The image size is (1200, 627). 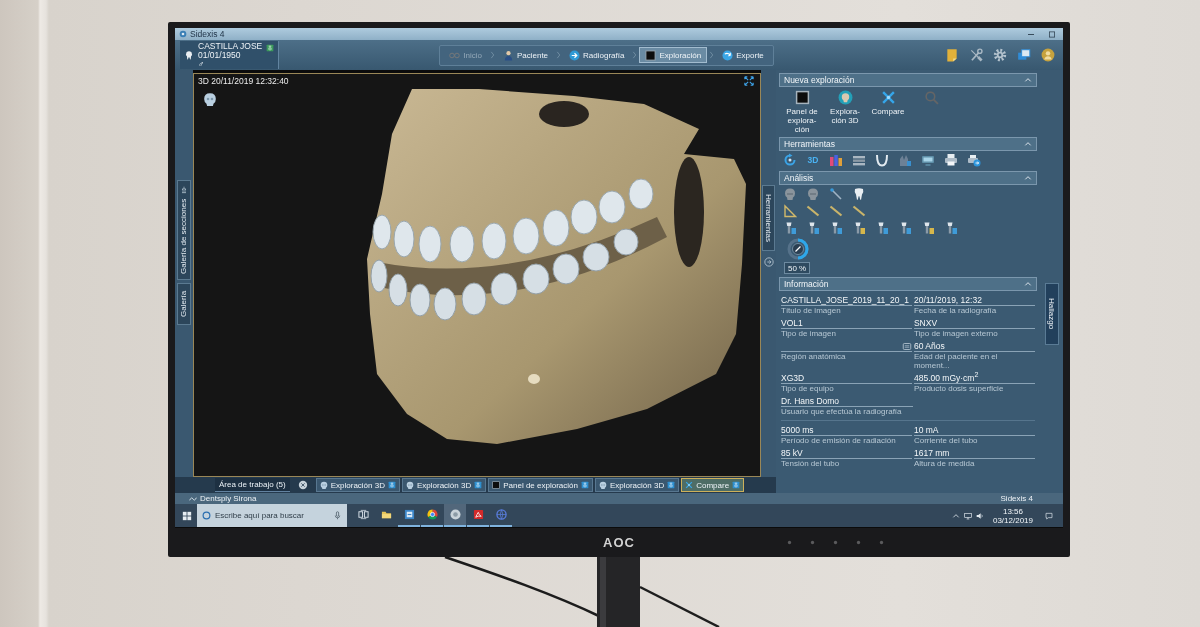 I want to click on note-icon, so click(x=952, y=55).